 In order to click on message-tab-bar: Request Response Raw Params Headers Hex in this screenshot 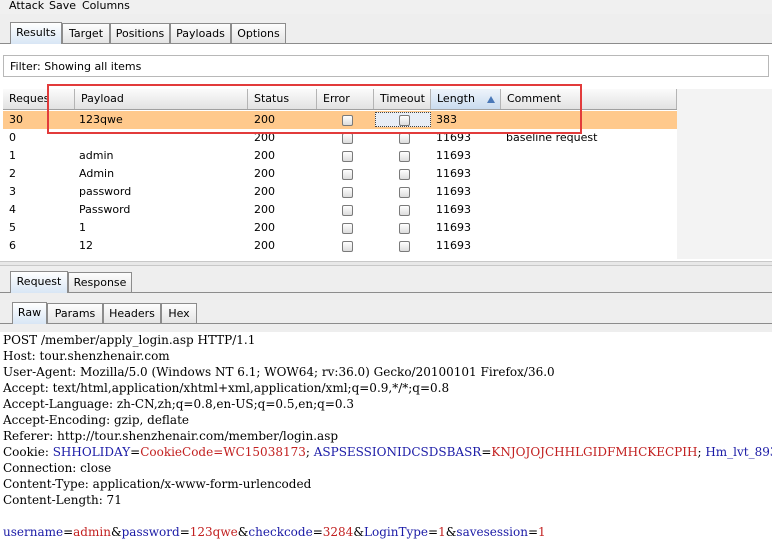, I will do `click(386, 299)`.